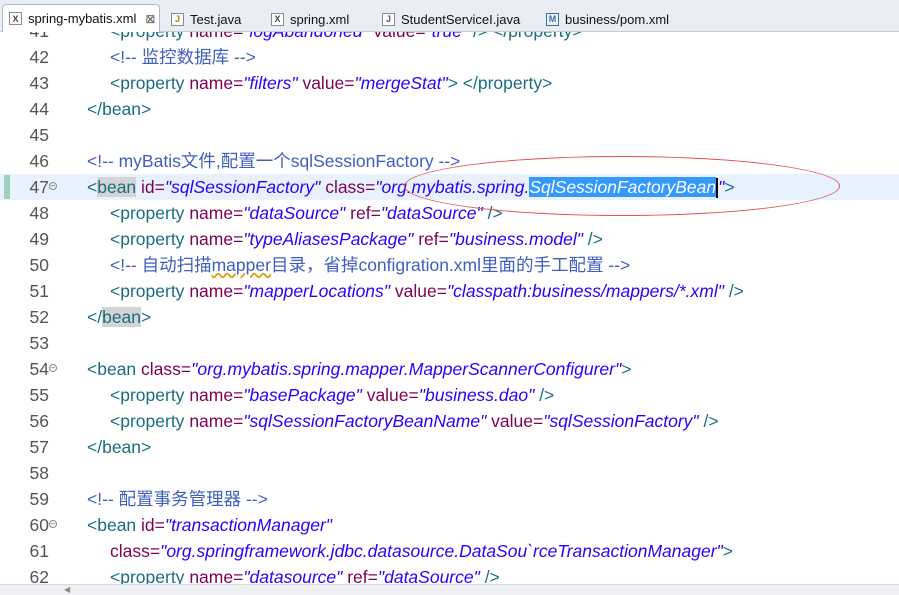  Describe the element at coordinates (620, 19) in the screenshot. I see `tab-business-pom-xml: M business/pom.xml` at that location.